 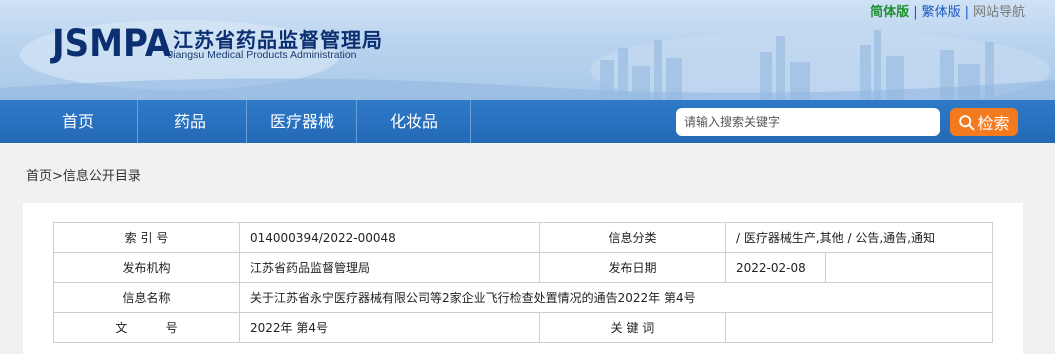 I want to click on date-label: 发布日期, so click(x=632, y=267).